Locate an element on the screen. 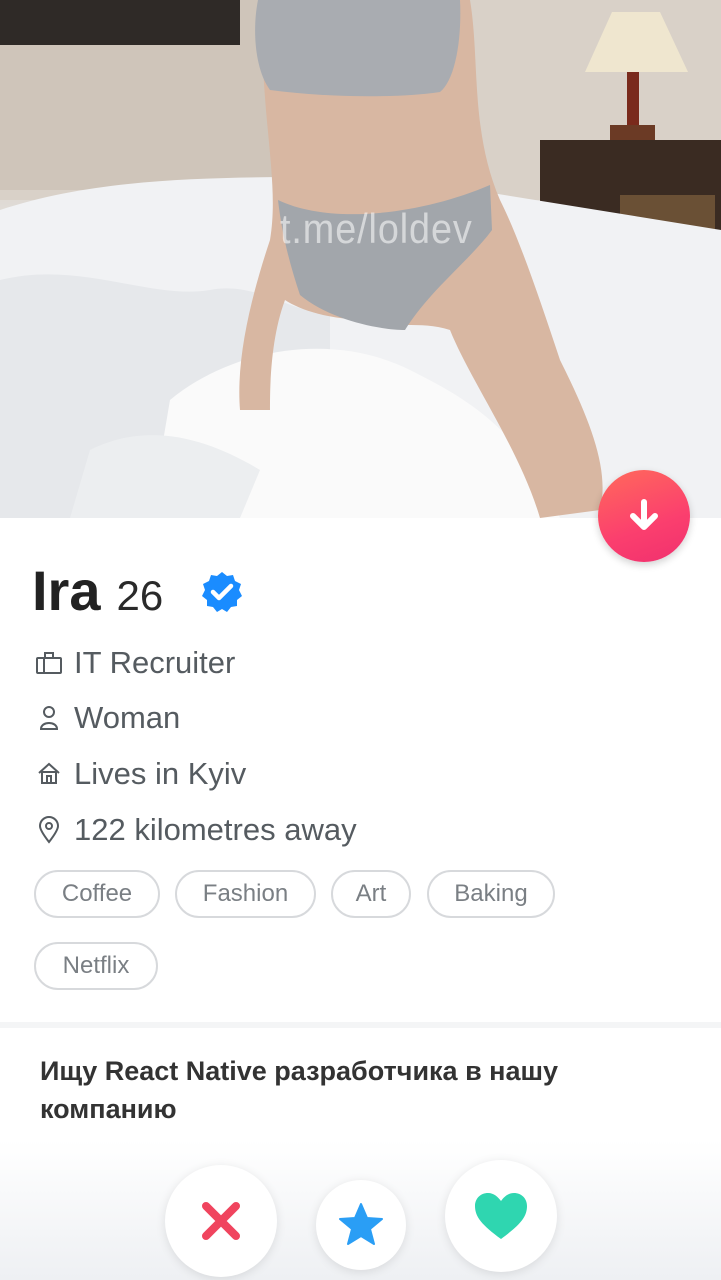  profile-age: 26 is located at coordinates (140, 595).